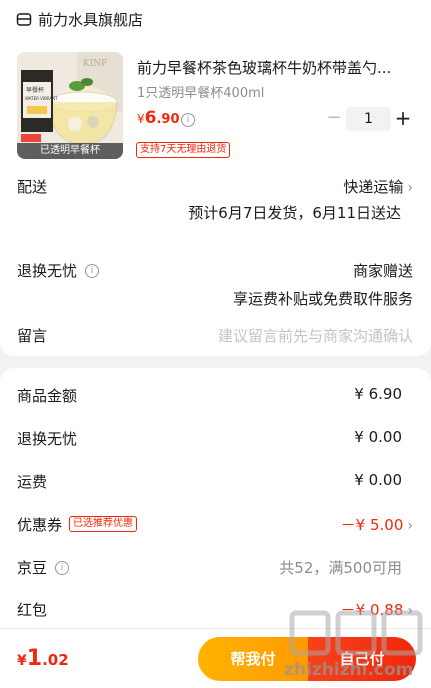  What do you see at coordinates (103, 524) in the screenshot?
I see `coupon-recommend-tag: 已选推荐优惠` at bounding box center [103, 524].